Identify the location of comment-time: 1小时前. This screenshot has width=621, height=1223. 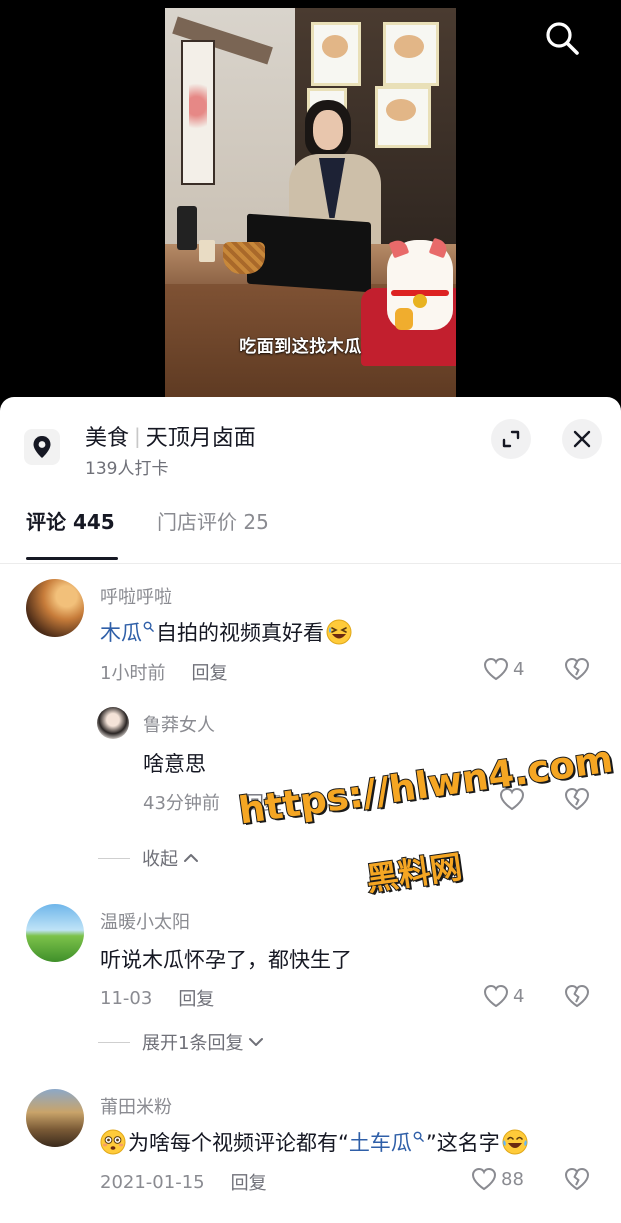
(133, 673).